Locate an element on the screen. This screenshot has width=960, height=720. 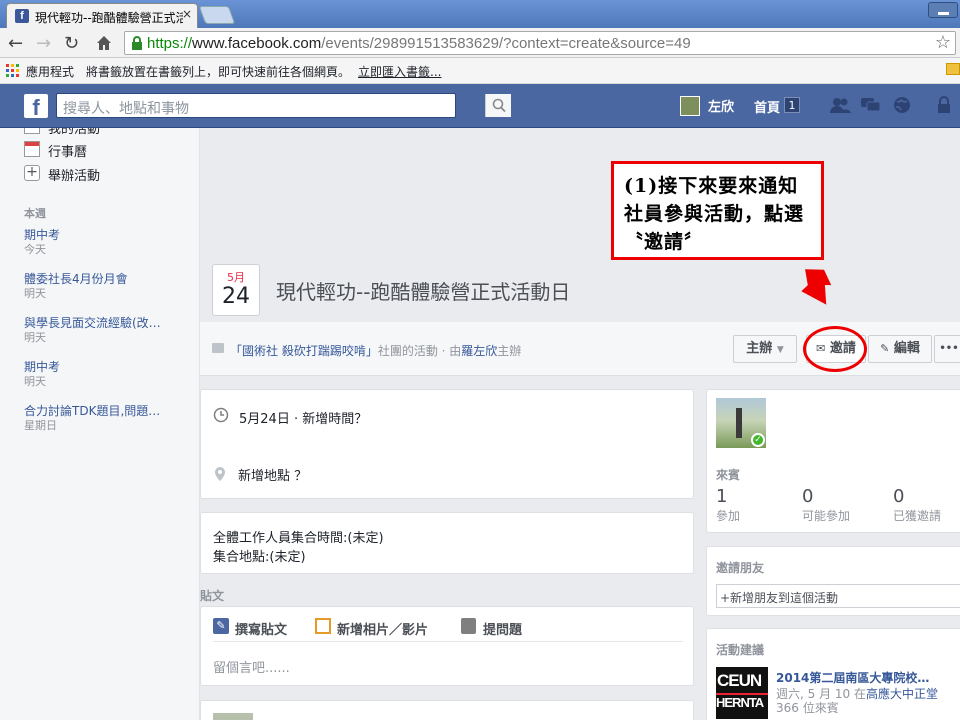
tab-title: 現代輕功--跑酷體驗營正式活 is located at coordinates (109, 18).